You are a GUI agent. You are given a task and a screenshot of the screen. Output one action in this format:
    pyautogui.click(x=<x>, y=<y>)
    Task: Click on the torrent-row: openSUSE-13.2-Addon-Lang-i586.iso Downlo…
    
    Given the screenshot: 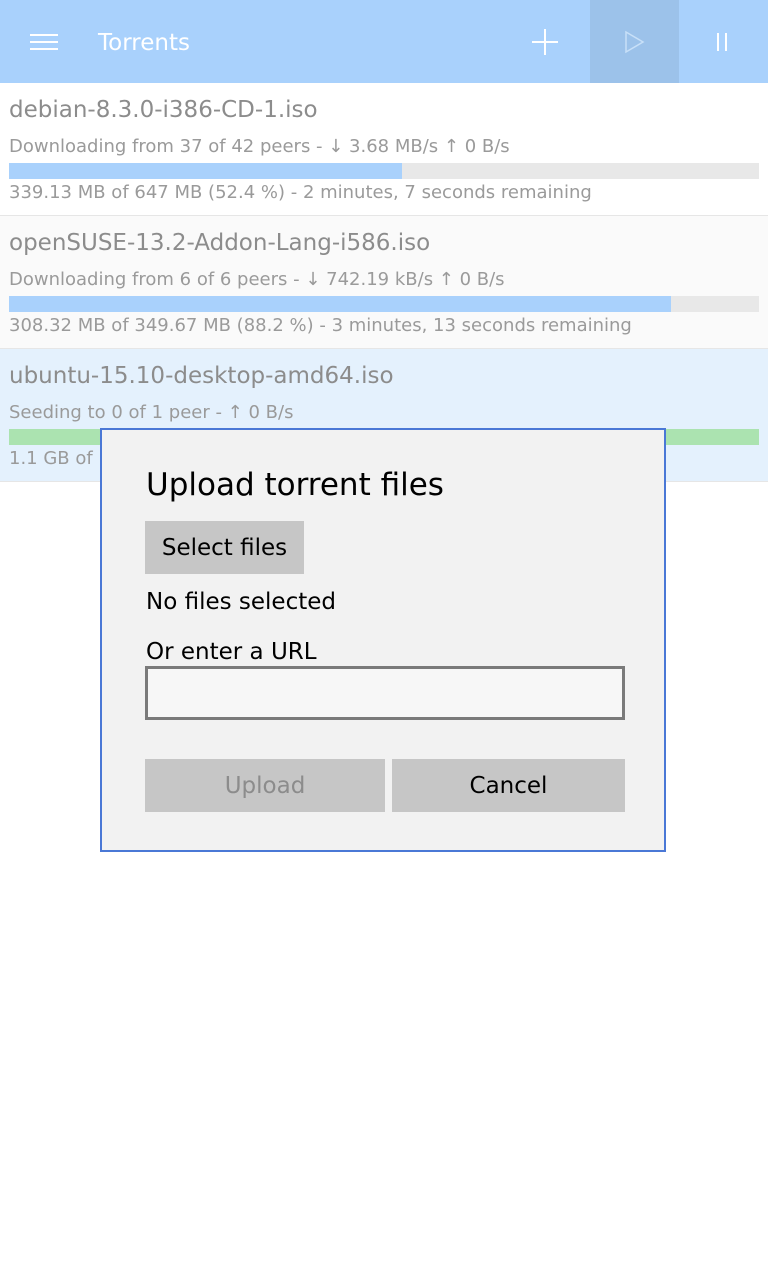 What is the action you would take?
    pyautogui.click(x=384, y=282)
    